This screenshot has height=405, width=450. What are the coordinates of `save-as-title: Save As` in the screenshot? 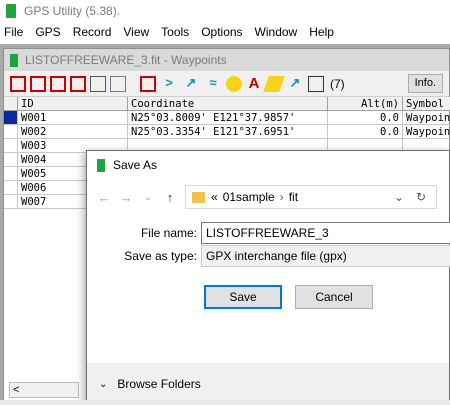 It's located at (135, 165).